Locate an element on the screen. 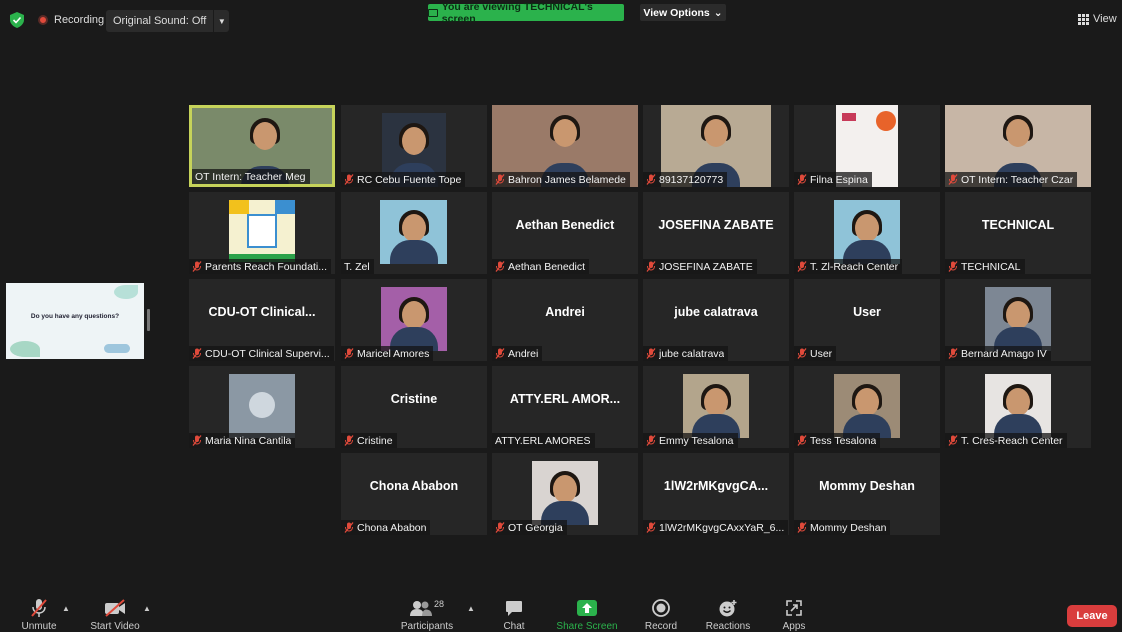 This screenshot has height=632, width=1122. unmute-label: Unmute is located at coordinates (39, 626).